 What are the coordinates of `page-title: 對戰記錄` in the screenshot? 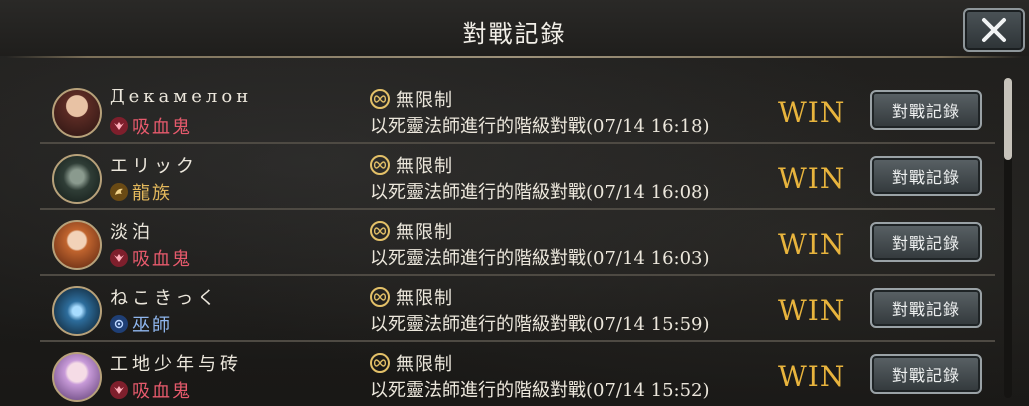 It's located at (514, 34).